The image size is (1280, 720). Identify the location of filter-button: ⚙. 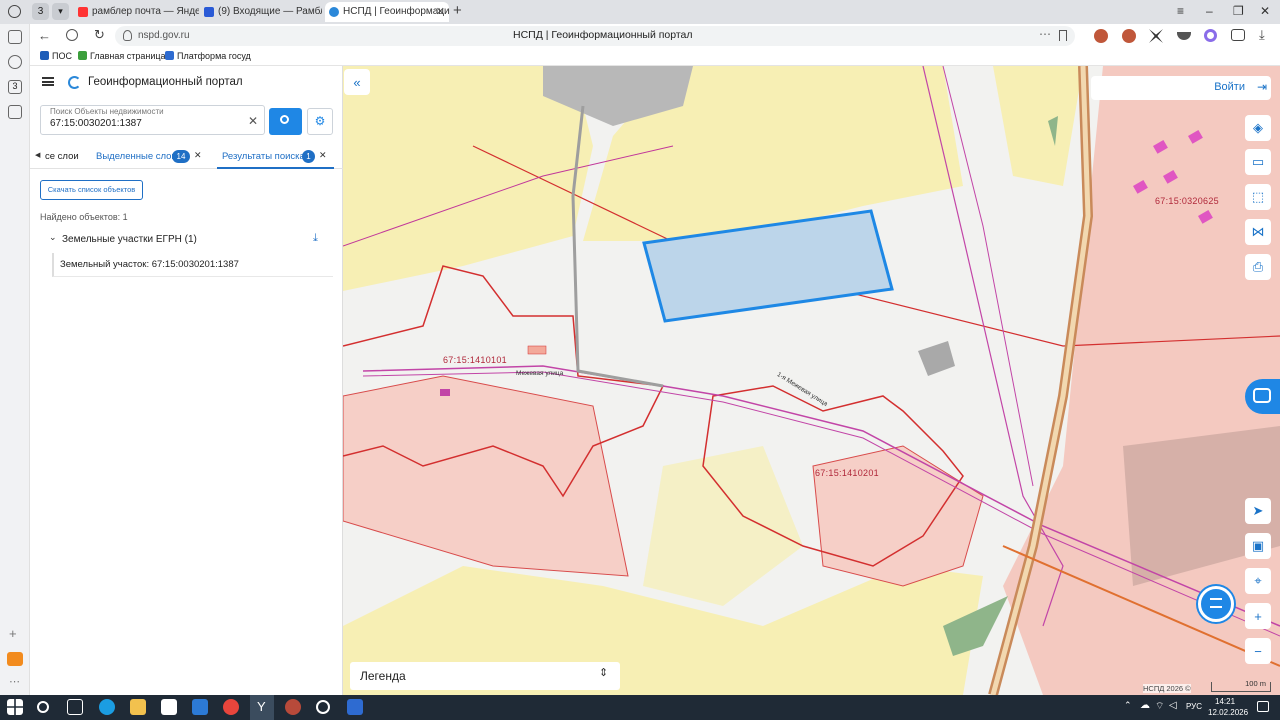
(320, 121).